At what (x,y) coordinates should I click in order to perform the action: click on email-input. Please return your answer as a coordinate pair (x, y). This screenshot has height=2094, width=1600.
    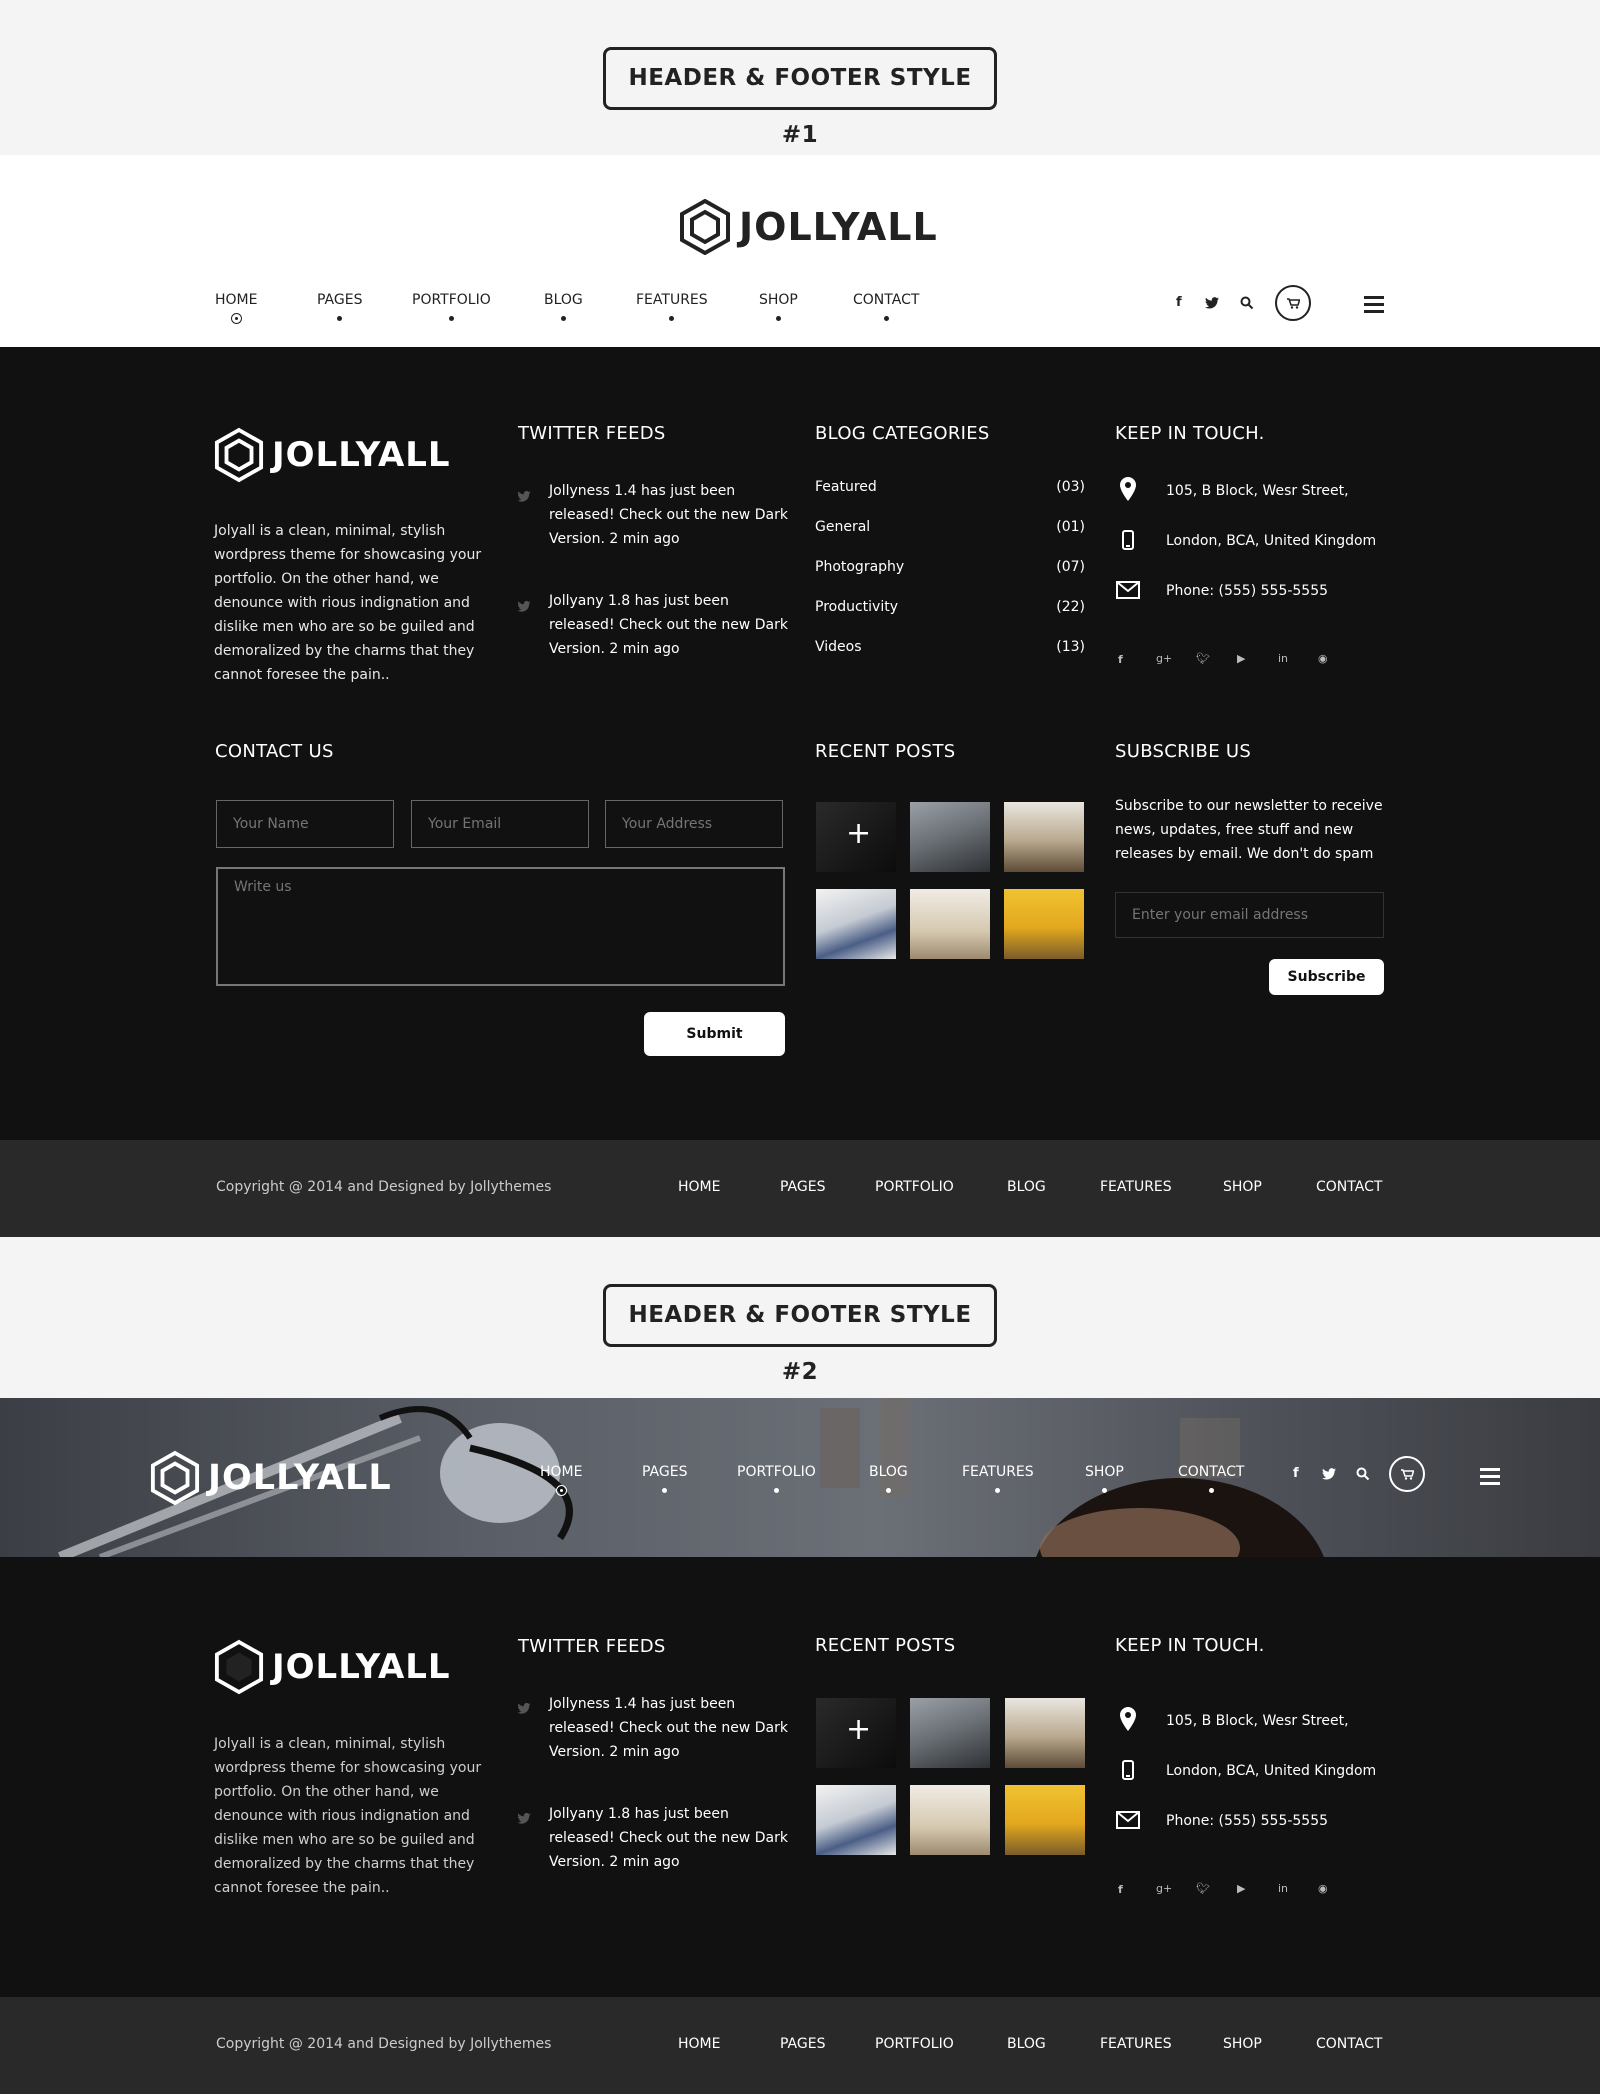
    Looking at the image, I should click on (500, 824).